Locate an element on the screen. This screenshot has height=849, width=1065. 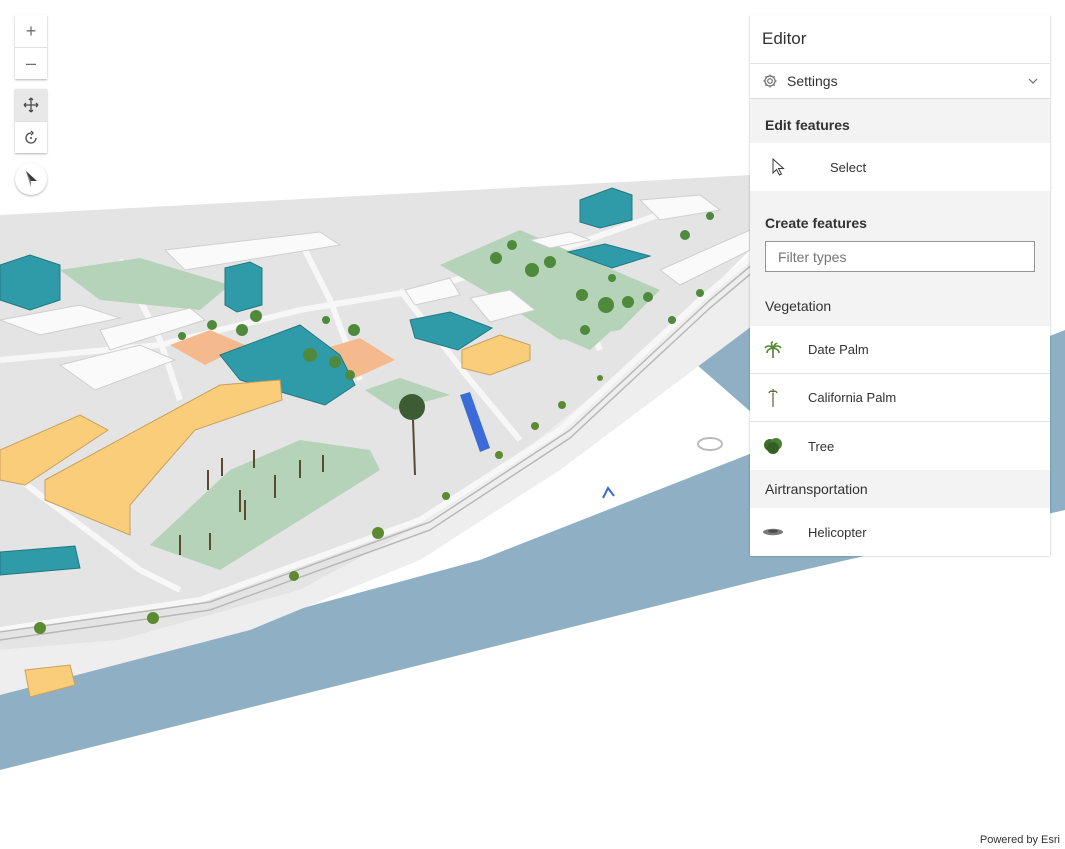
rotate-button is located at coordinates (31, 137).